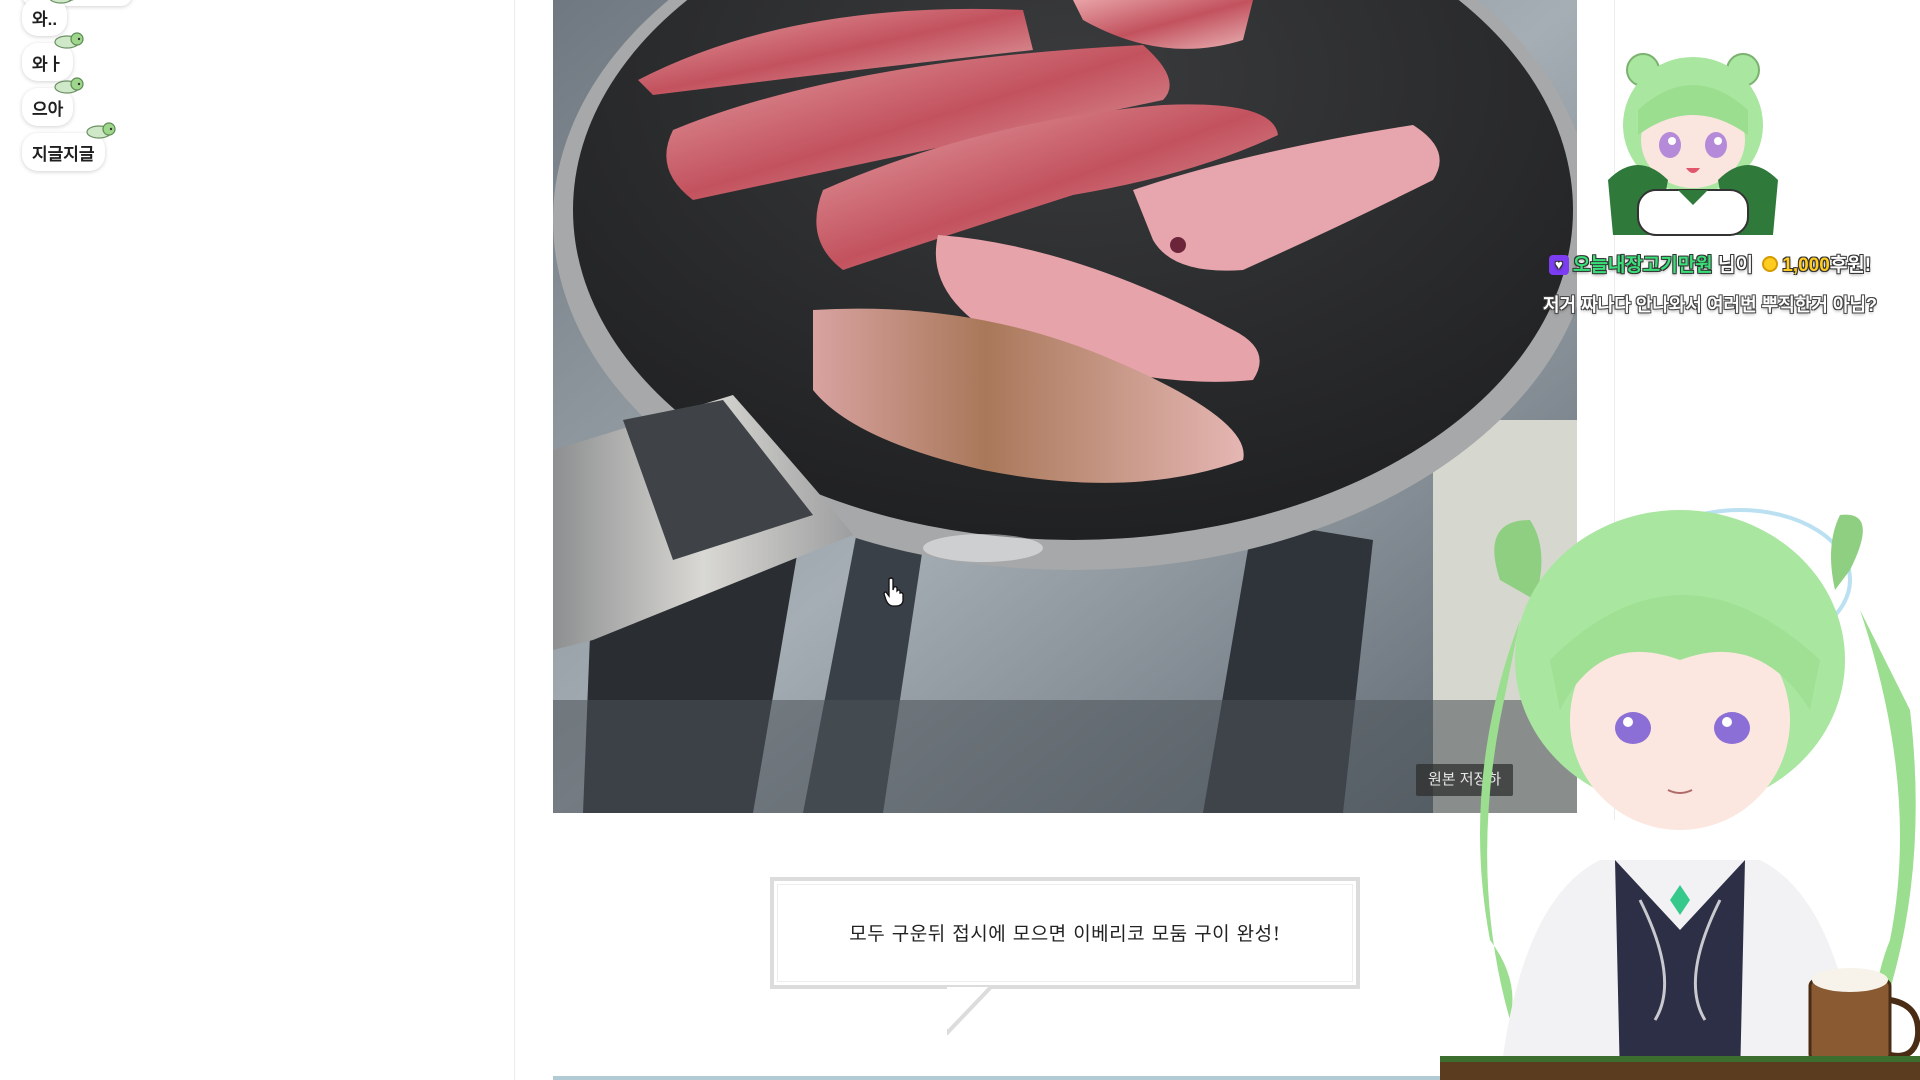  What do you see at coordinates (48, 64) in the screenshot?
I see `chat-message-text: 와ㅏ` at bounding box center [48, 64].